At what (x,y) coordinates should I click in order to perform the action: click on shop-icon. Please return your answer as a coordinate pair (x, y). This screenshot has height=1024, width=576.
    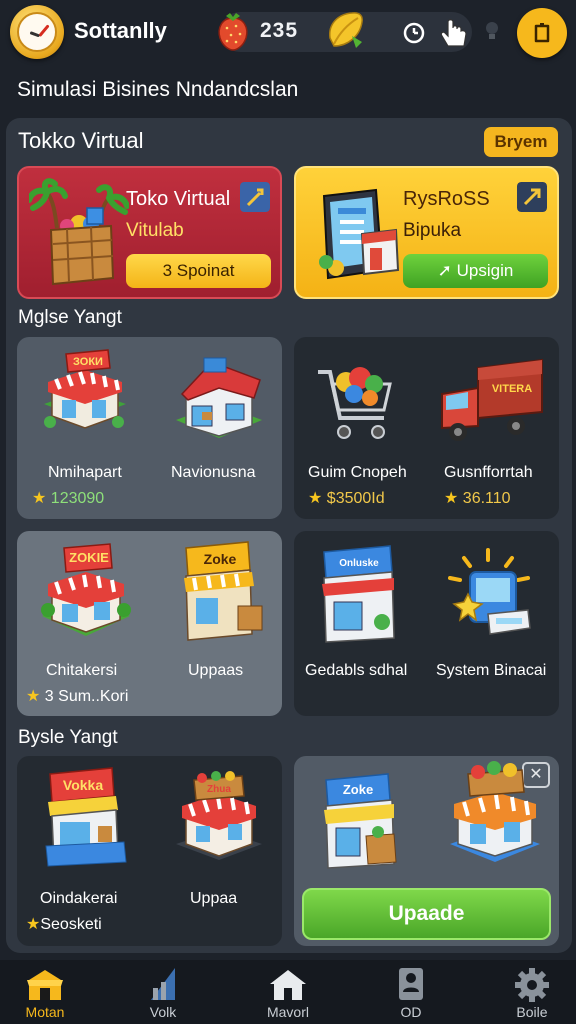
    Looking at the image, I should click on (45, 985).